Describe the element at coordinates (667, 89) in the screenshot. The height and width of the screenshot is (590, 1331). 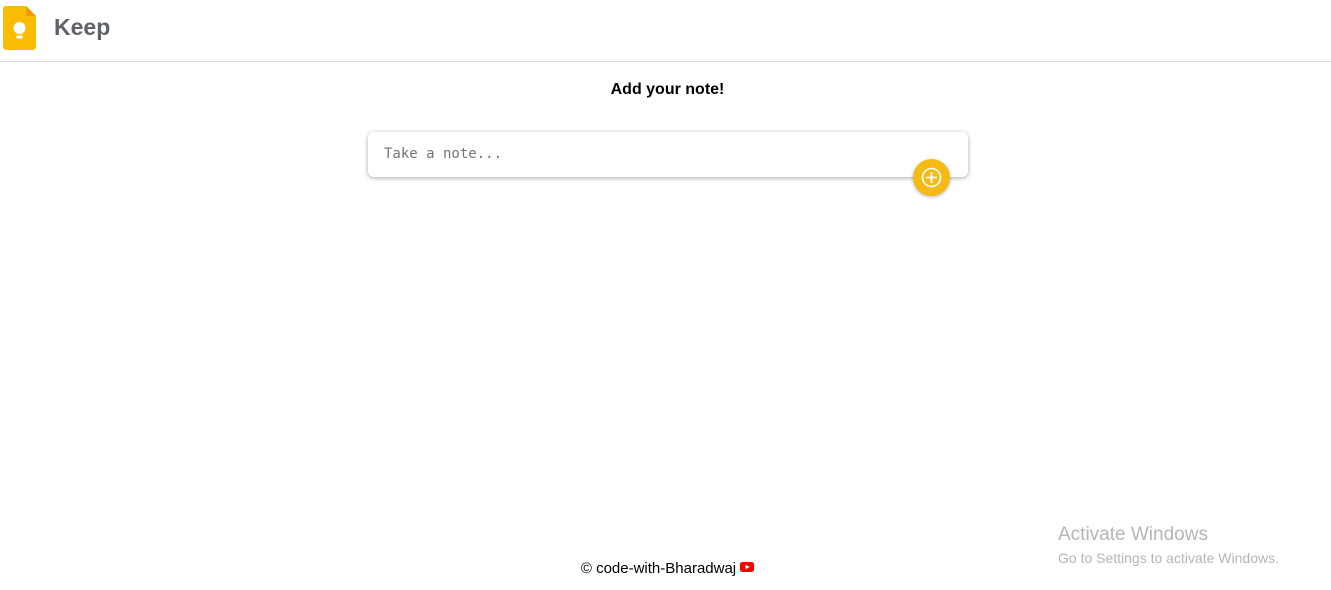
I see `page-heading: Add your note!` at that location.